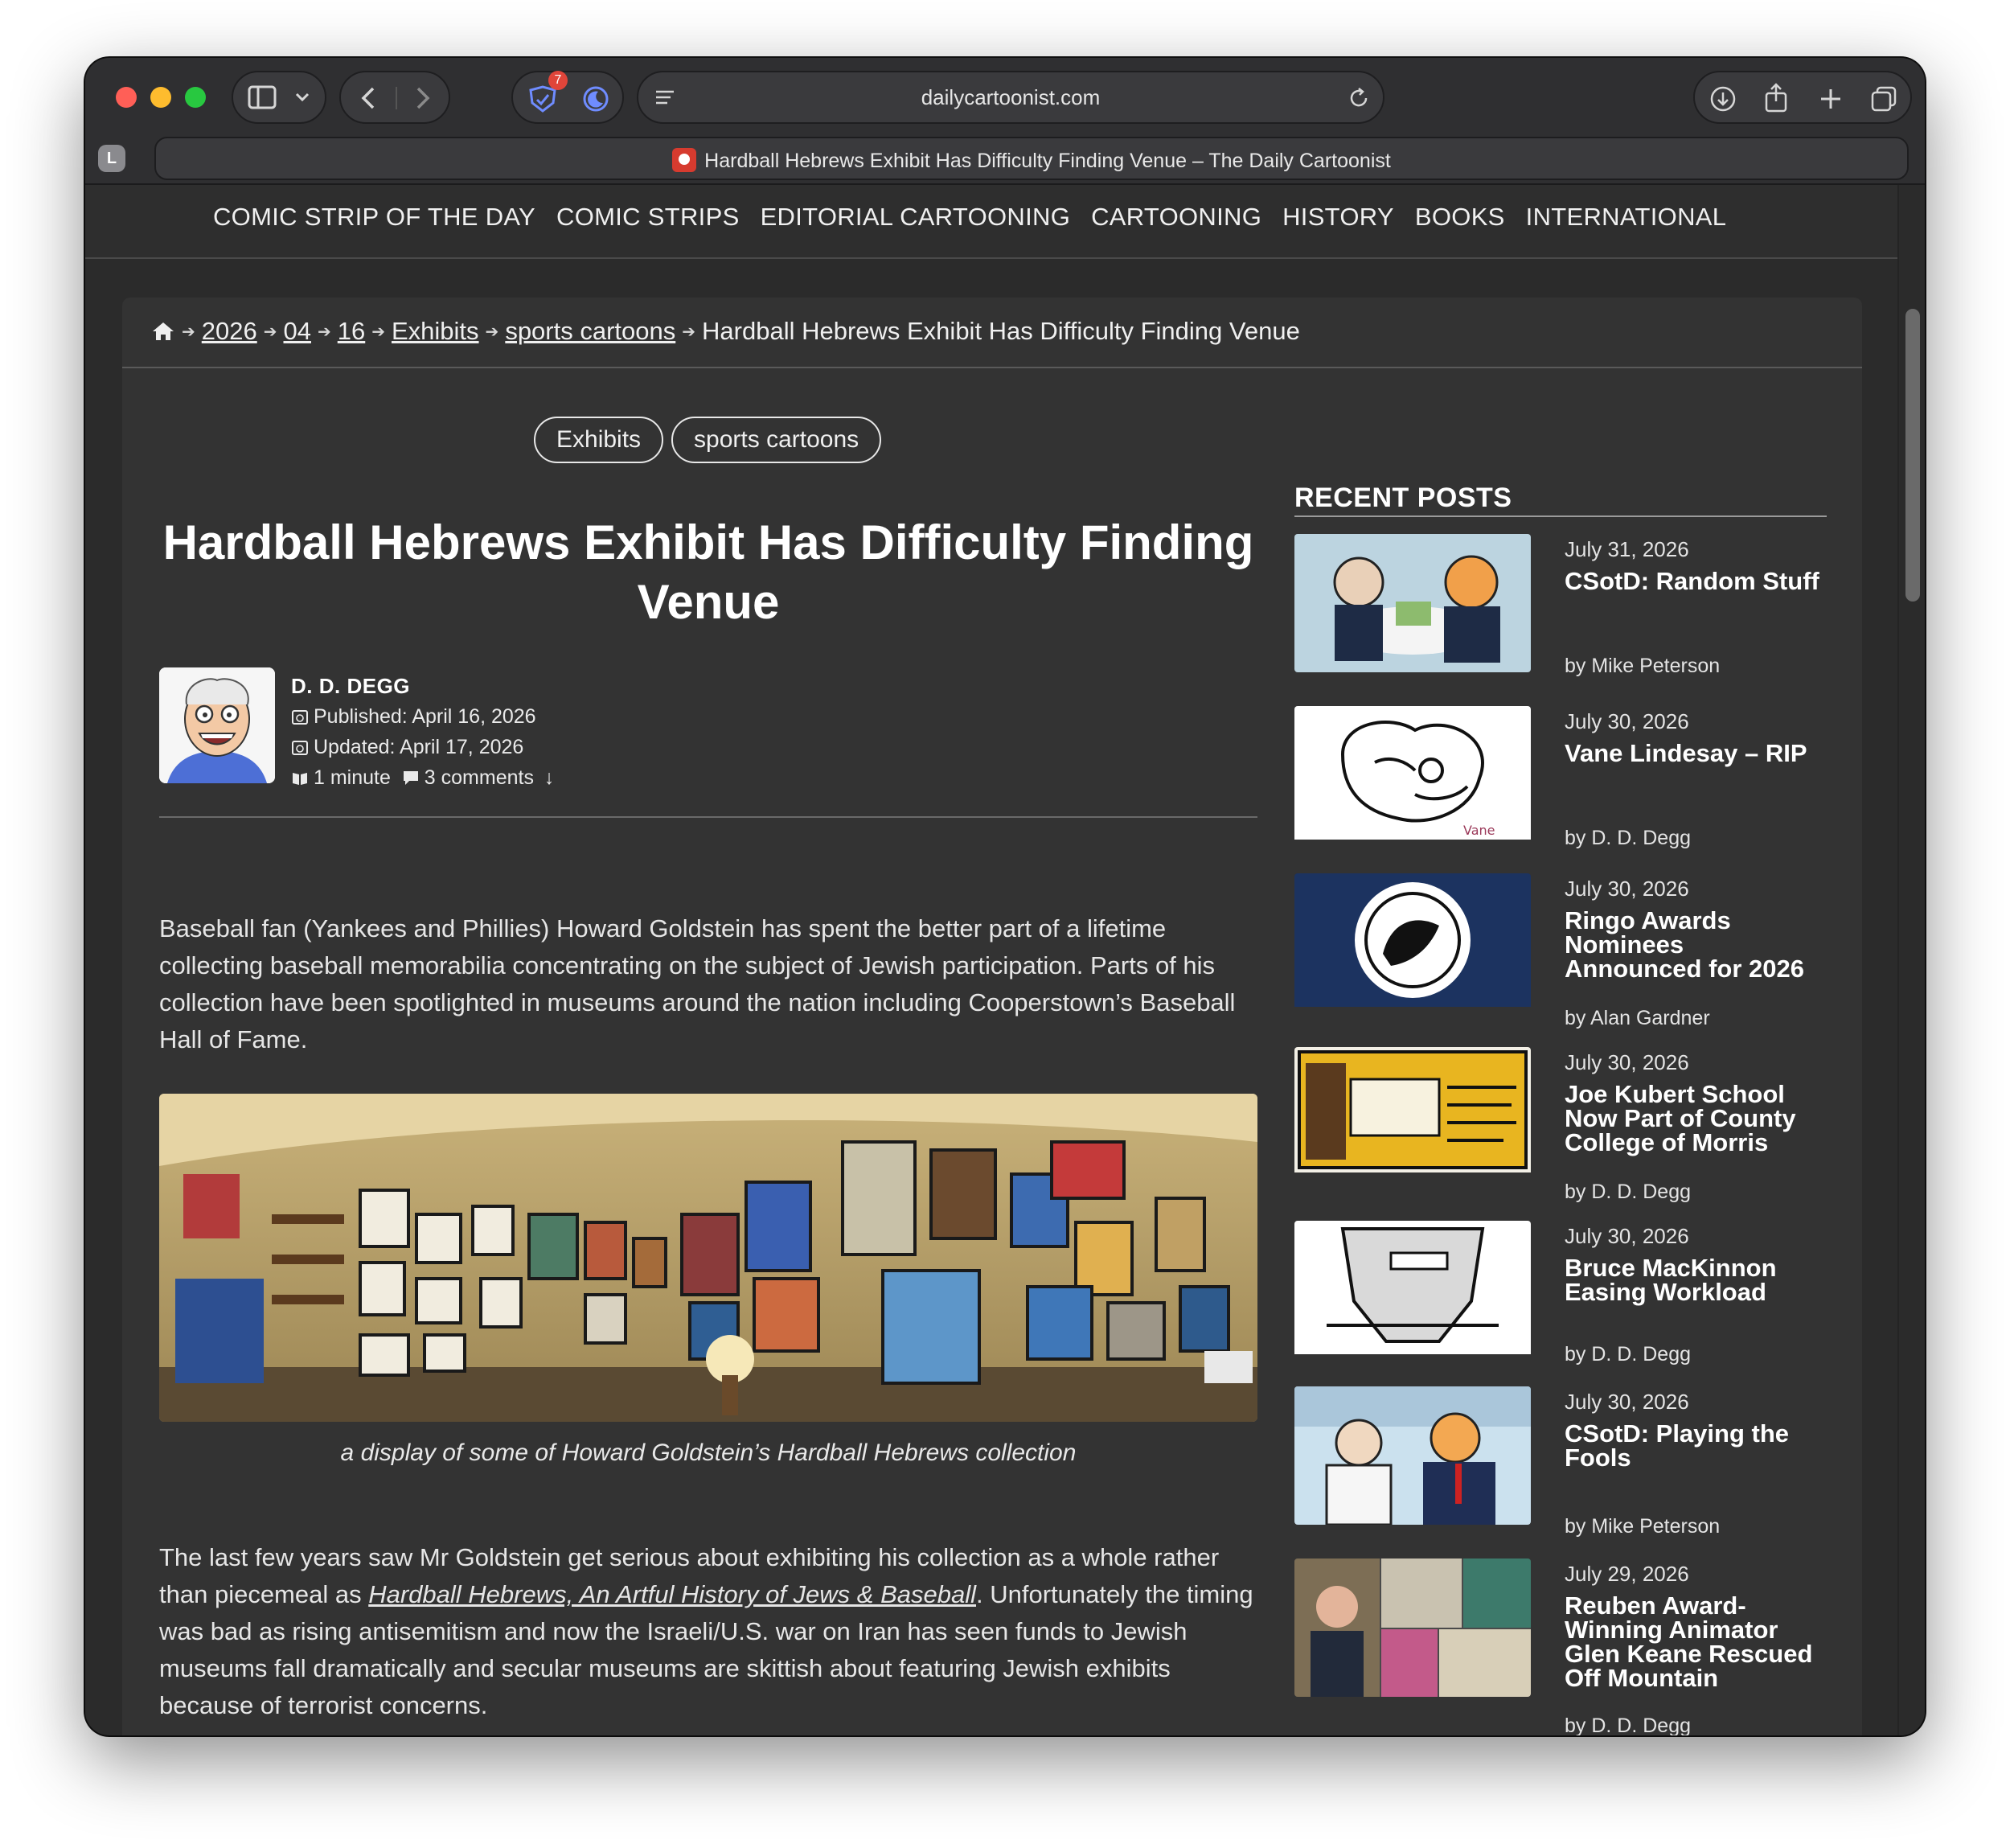 The image size is (2010, 1848). I want to click on ringo-logo-icon, so click(1412, 940).